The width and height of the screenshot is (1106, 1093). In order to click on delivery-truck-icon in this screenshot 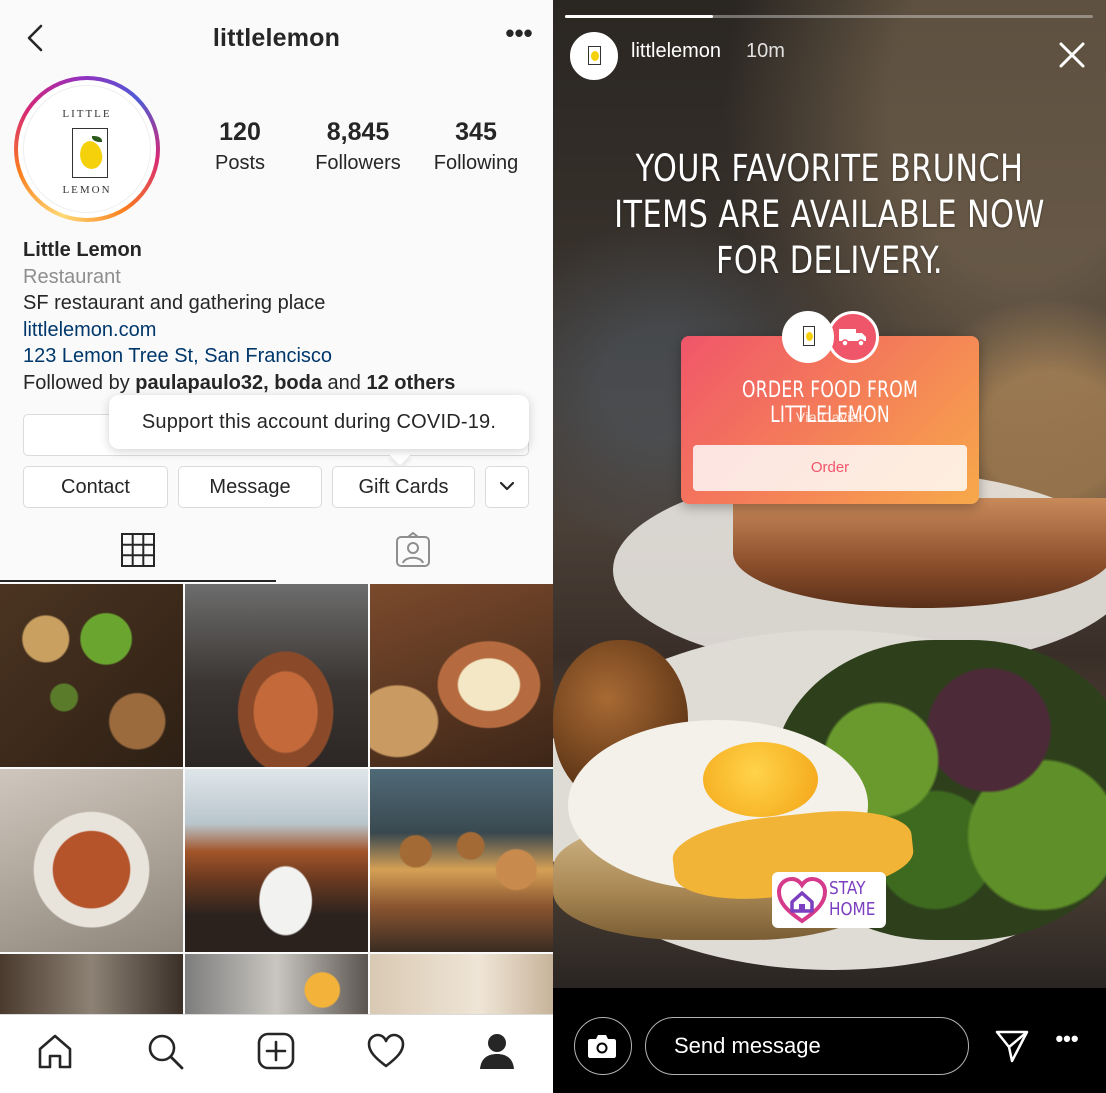, I will do `click(852, 338)`.